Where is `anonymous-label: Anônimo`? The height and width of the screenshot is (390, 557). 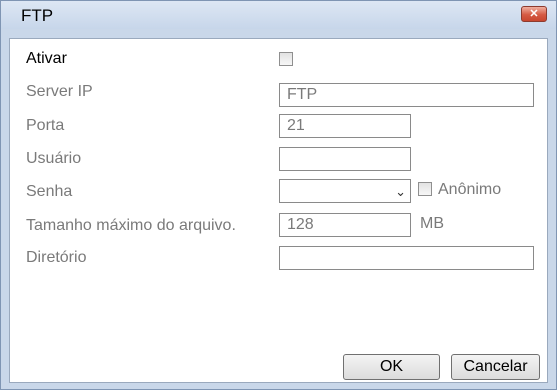 anonymous-label: Anônimo is located at coordinates (470, 189).